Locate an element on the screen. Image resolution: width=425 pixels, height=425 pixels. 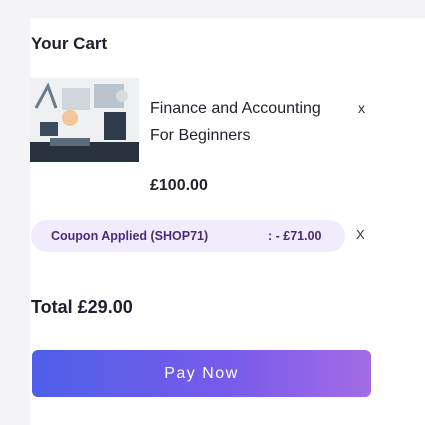
course-thumbnail-icon is located at coordinates (84, 120).